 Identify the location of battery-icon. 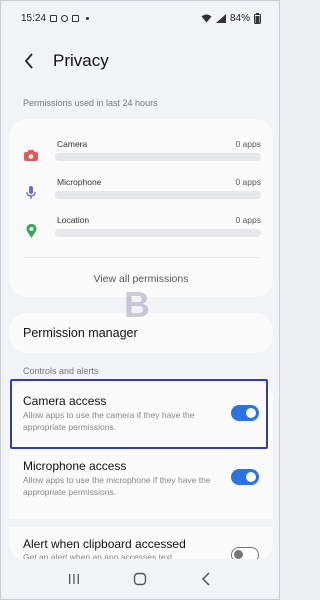
(257, 18).